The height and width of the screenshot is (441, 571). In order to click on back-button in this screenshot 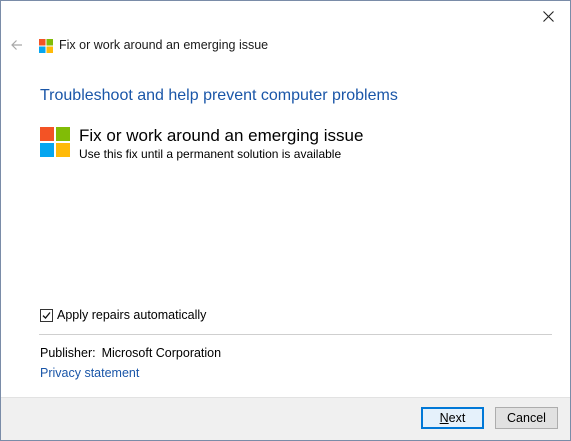, I will do `click(17, 45)`.